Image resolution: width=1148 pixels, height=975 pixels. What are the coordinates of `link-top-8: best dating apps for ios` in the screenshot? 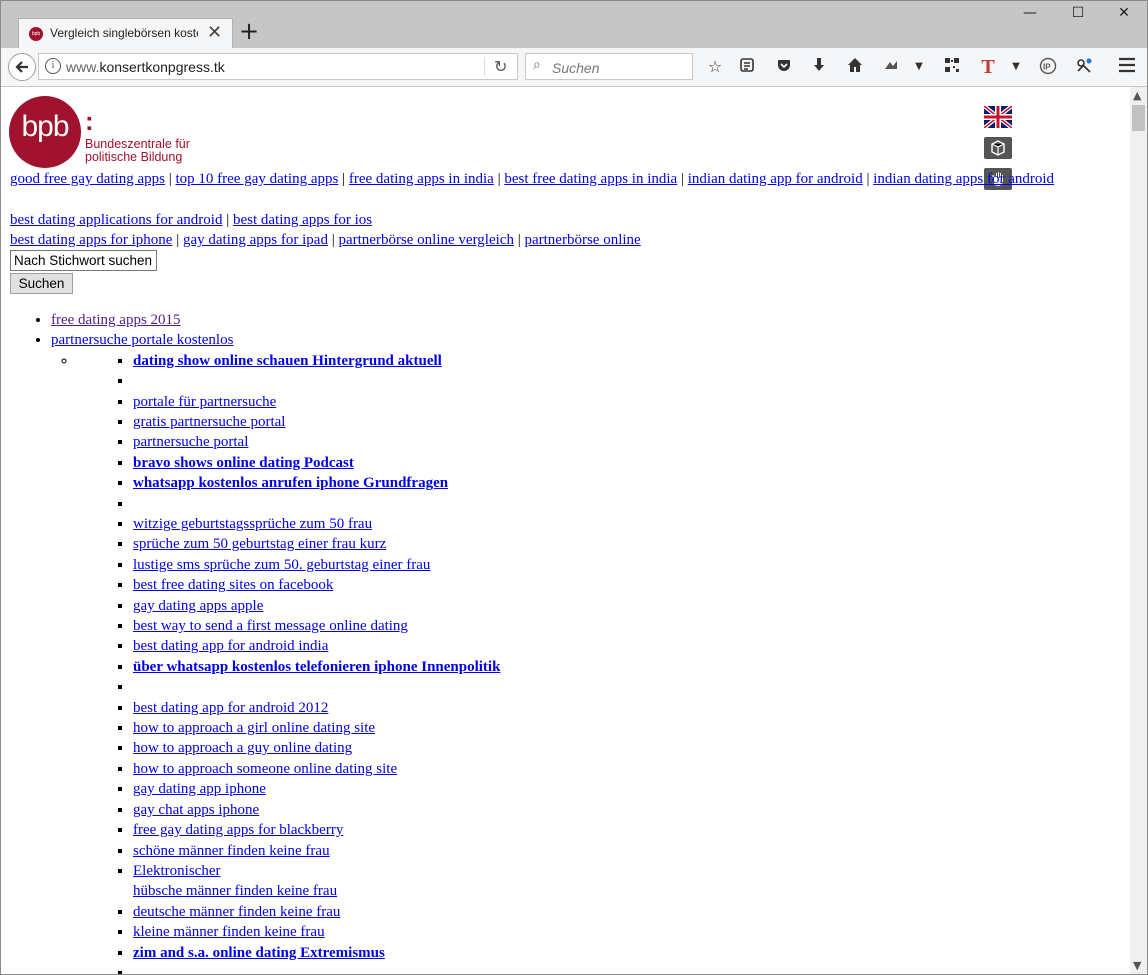 It's located at (302, 220).